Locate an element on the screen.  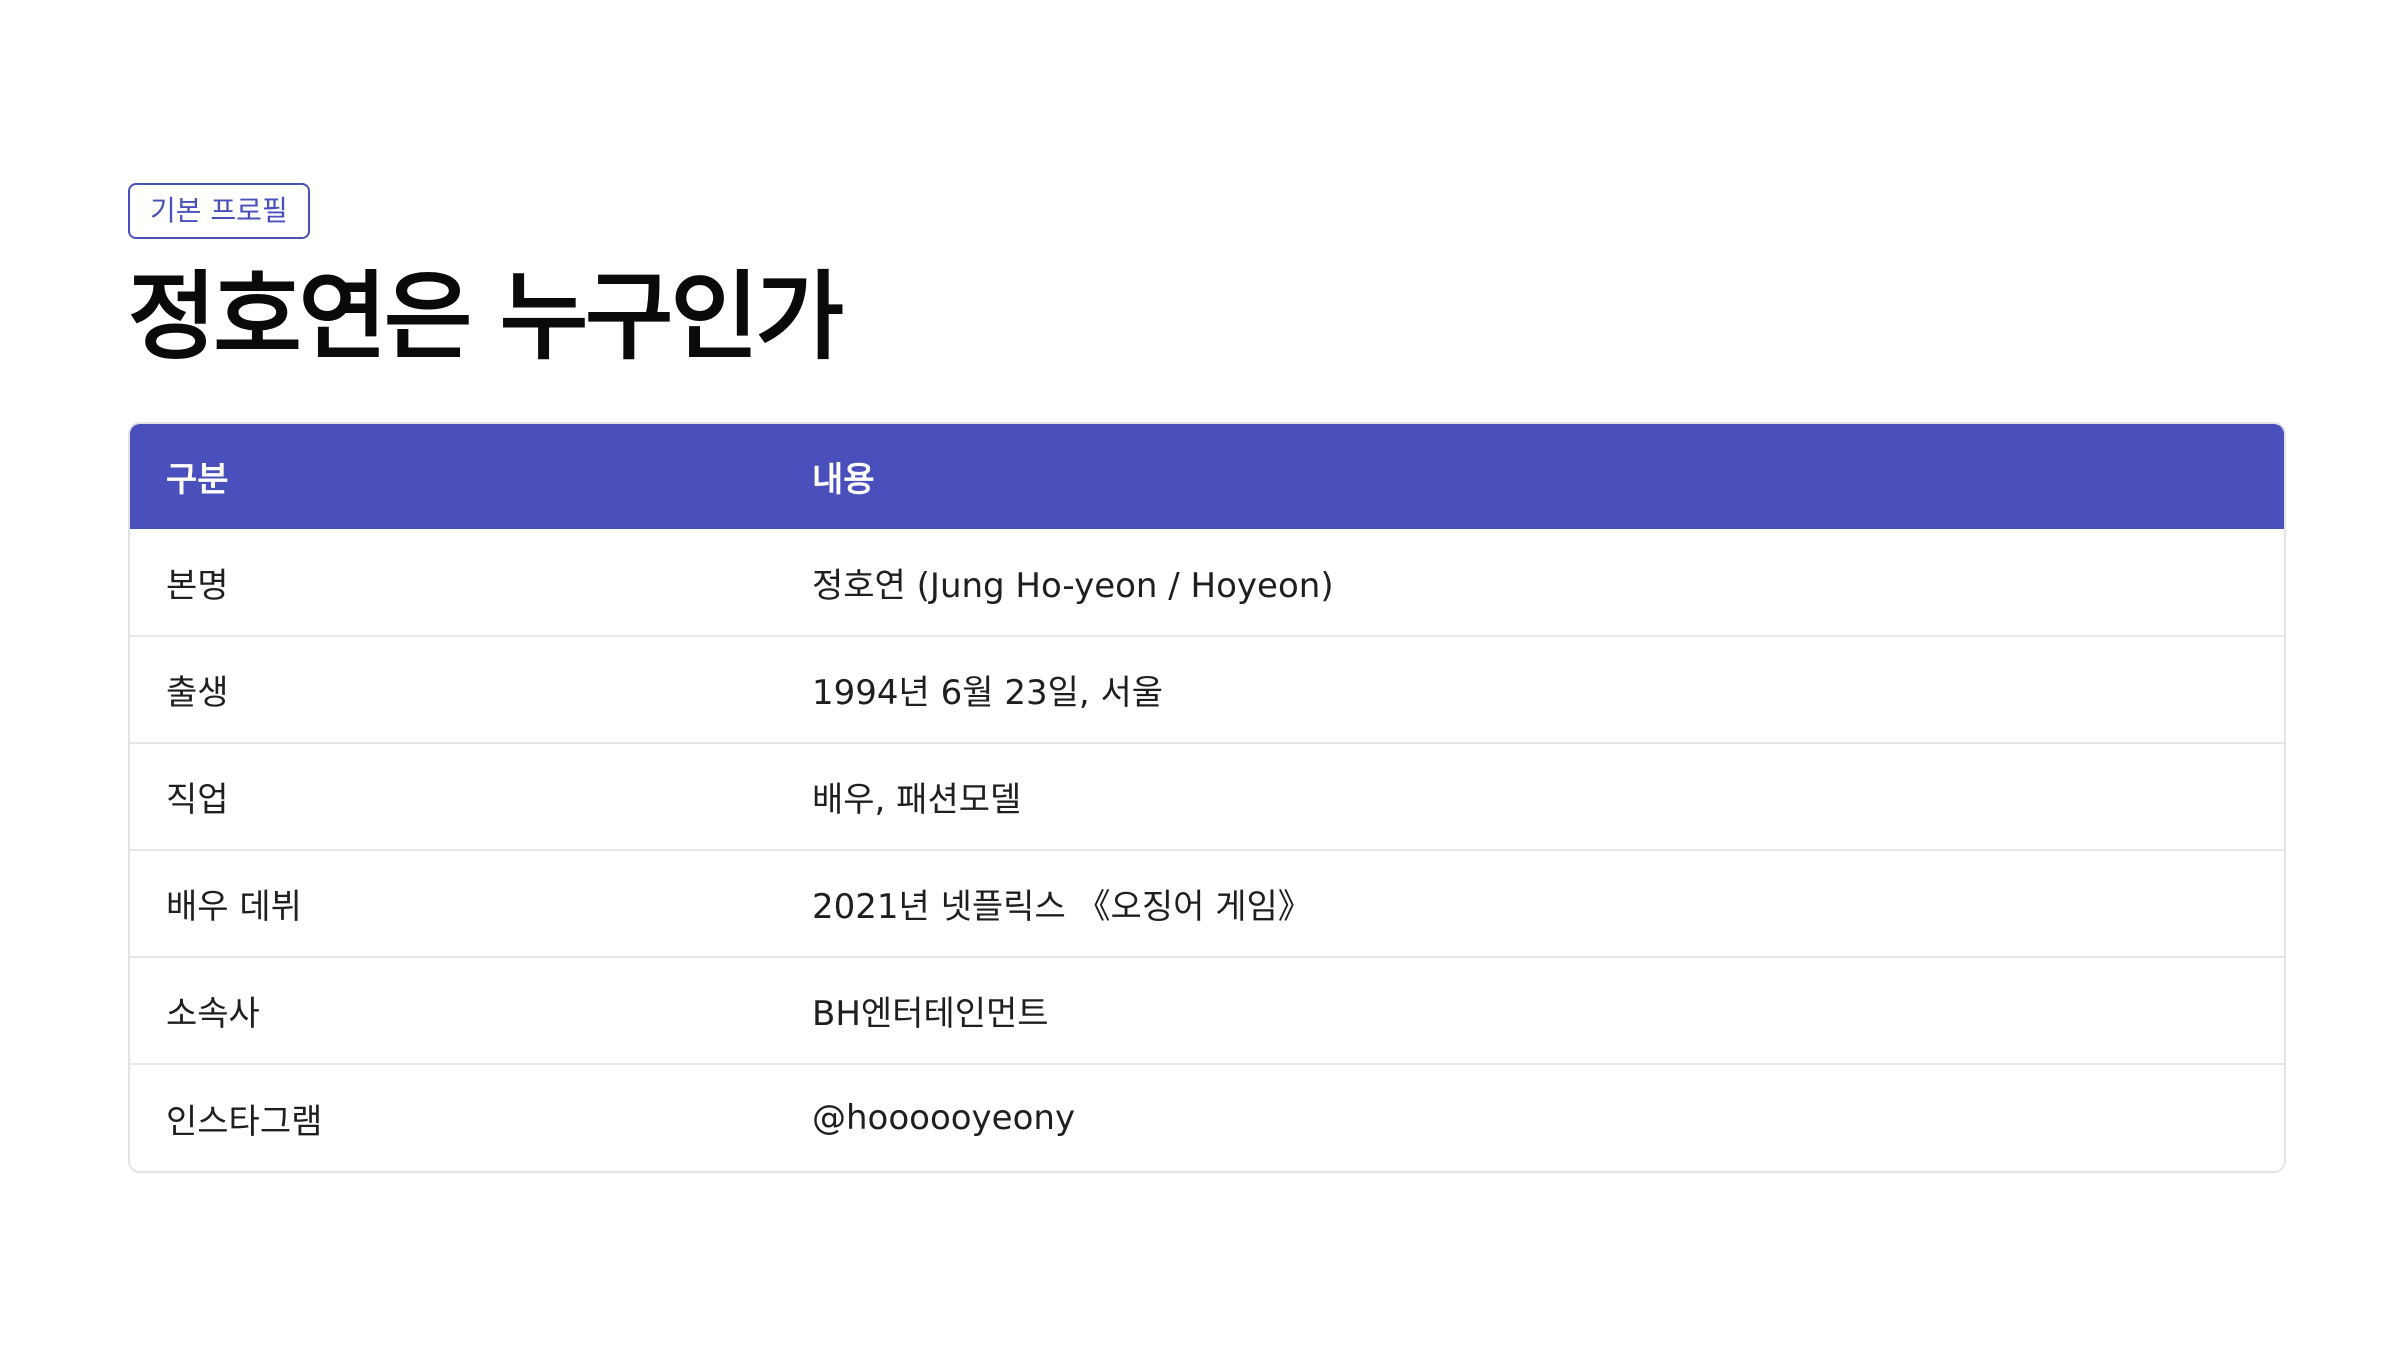
table-row: 인스타그램 @hoooooyeony is located at coordinates (1207, 1117).